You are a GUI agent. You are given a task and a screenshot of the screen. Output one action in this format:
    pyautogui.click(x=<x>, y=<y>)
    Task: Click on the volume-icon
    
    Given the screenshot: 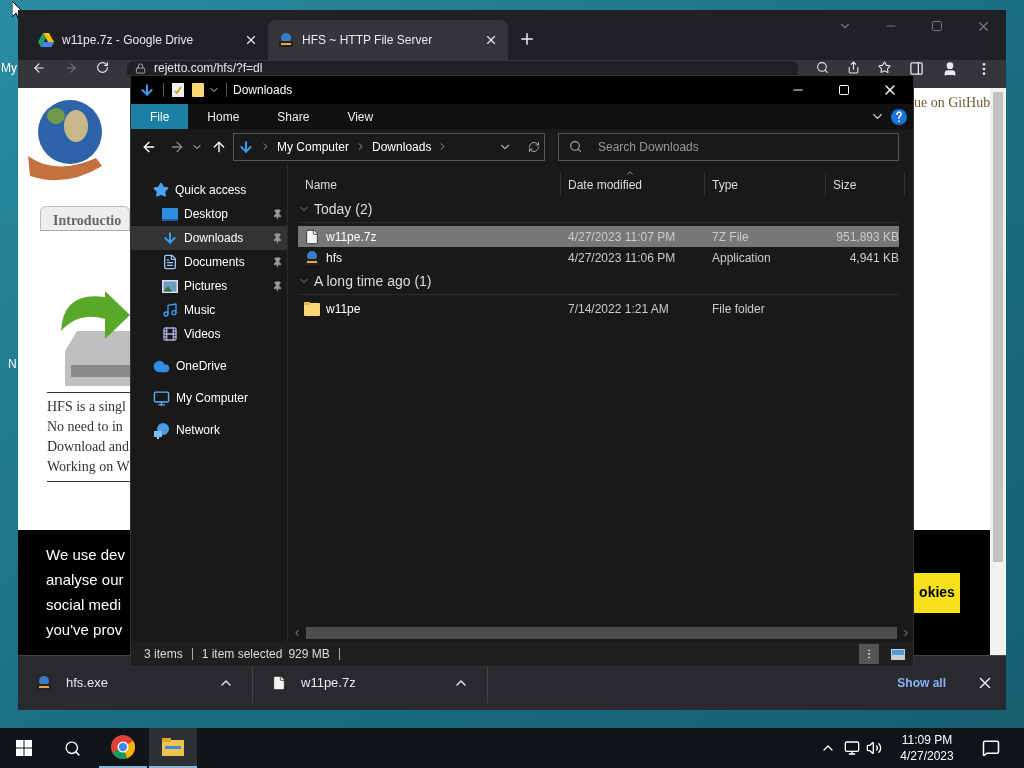 What is the action you would take?
    pyautogui.click(x=874, y=748)
    